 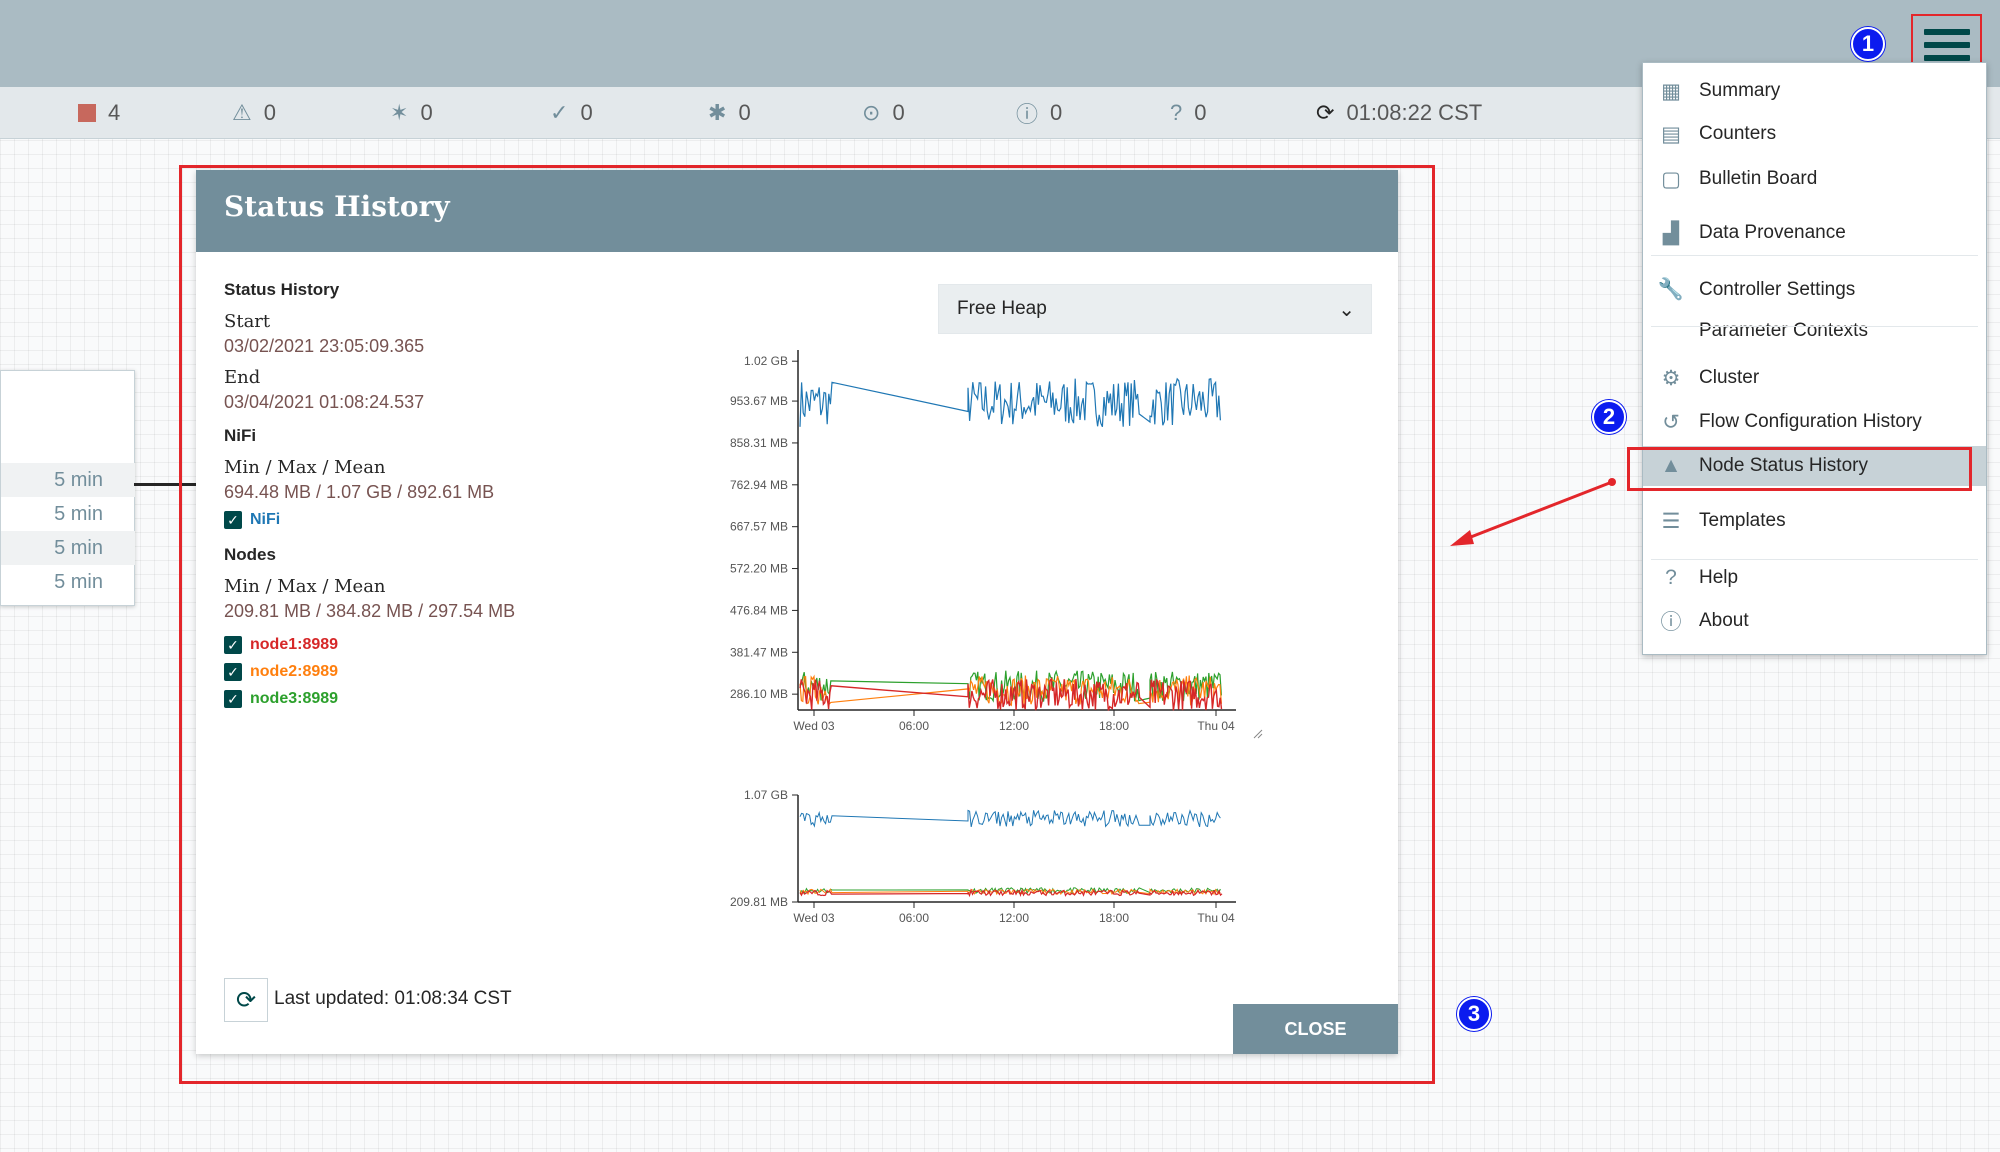 I want to click on stale-count: ⊙ 0, so click(x=883, y=112).